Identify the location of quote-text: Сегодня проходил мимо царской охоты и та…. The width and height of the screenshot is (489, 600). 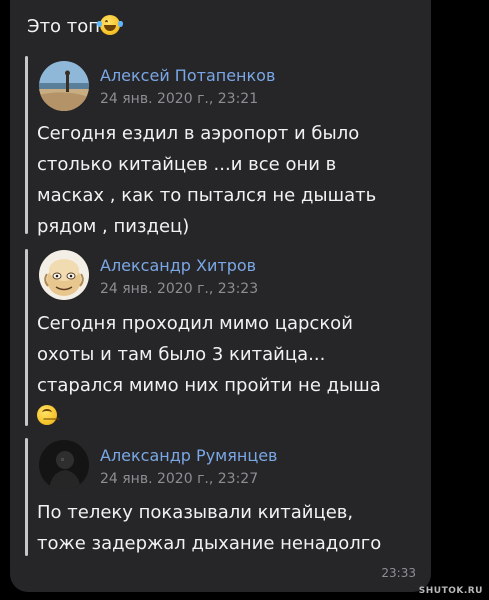
(209, 354).